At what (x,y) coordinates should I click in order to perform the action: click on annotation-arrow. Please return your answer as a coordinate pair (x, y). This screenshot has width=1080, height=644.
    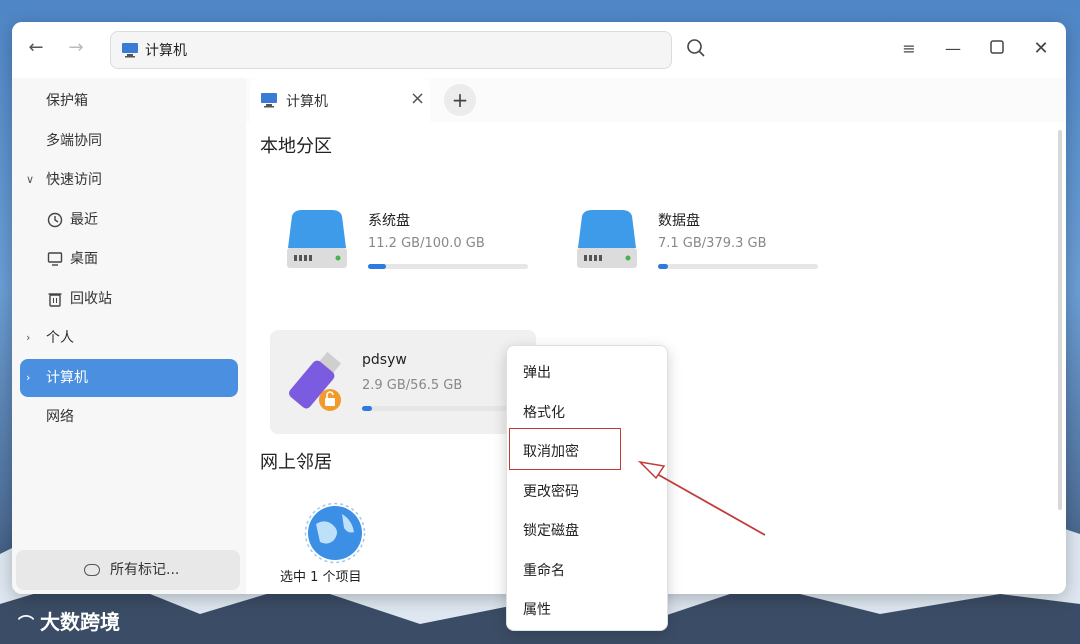
    Looking at the image, I should click on (701, 498).